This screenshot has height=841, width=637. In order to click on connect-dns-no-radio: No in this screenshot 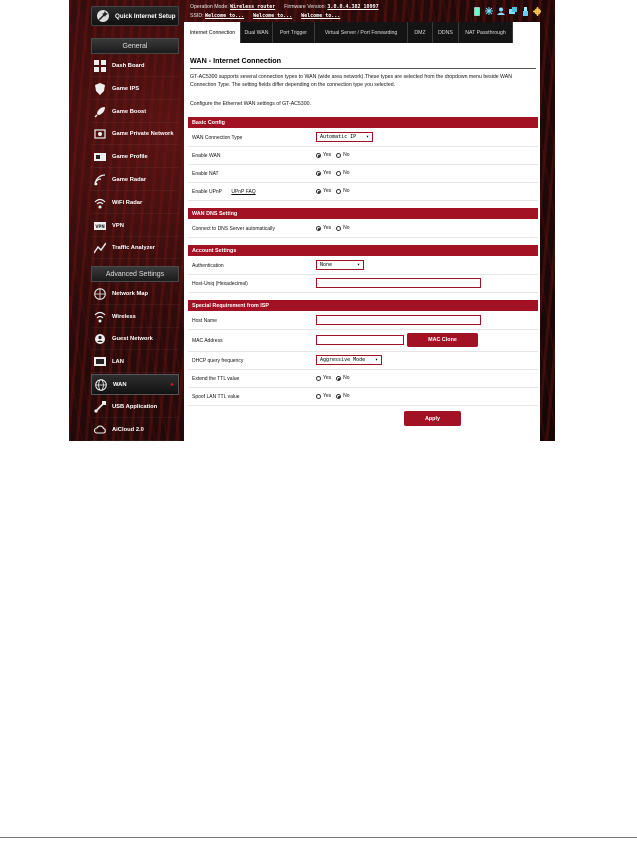, I will do `click(343, 228)`.